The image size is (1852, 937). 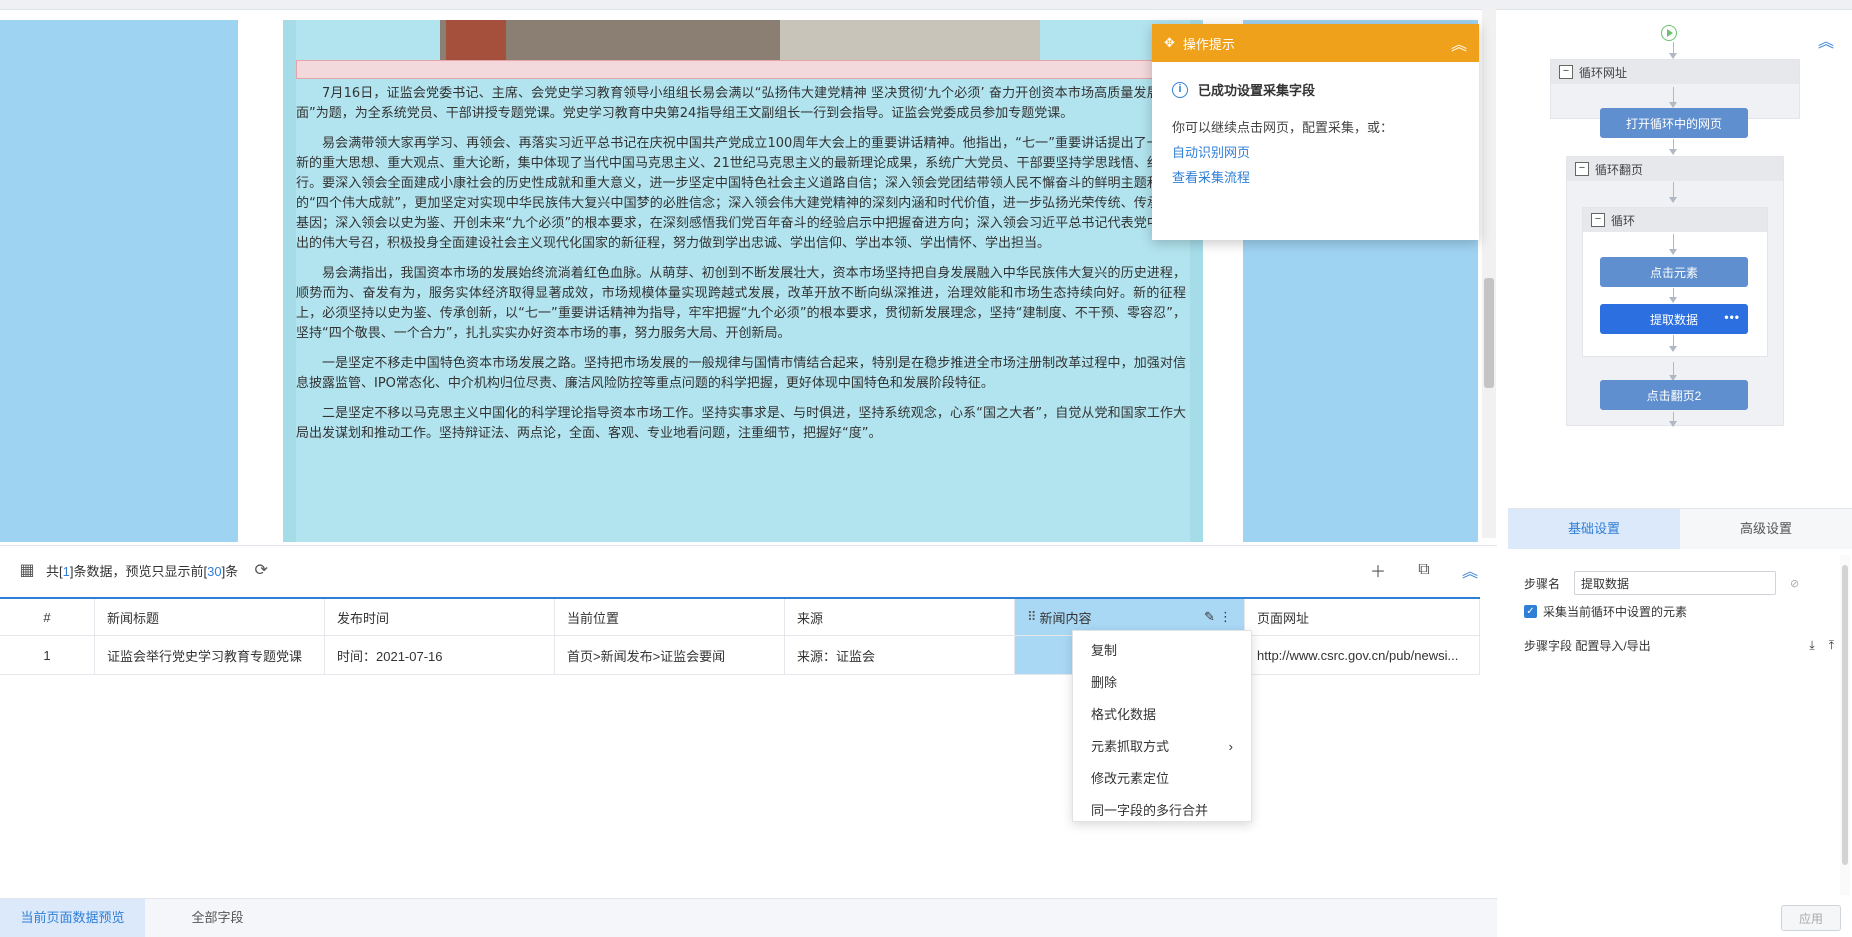 I want to click on highlight-left-column, so click(x=119, y=281).